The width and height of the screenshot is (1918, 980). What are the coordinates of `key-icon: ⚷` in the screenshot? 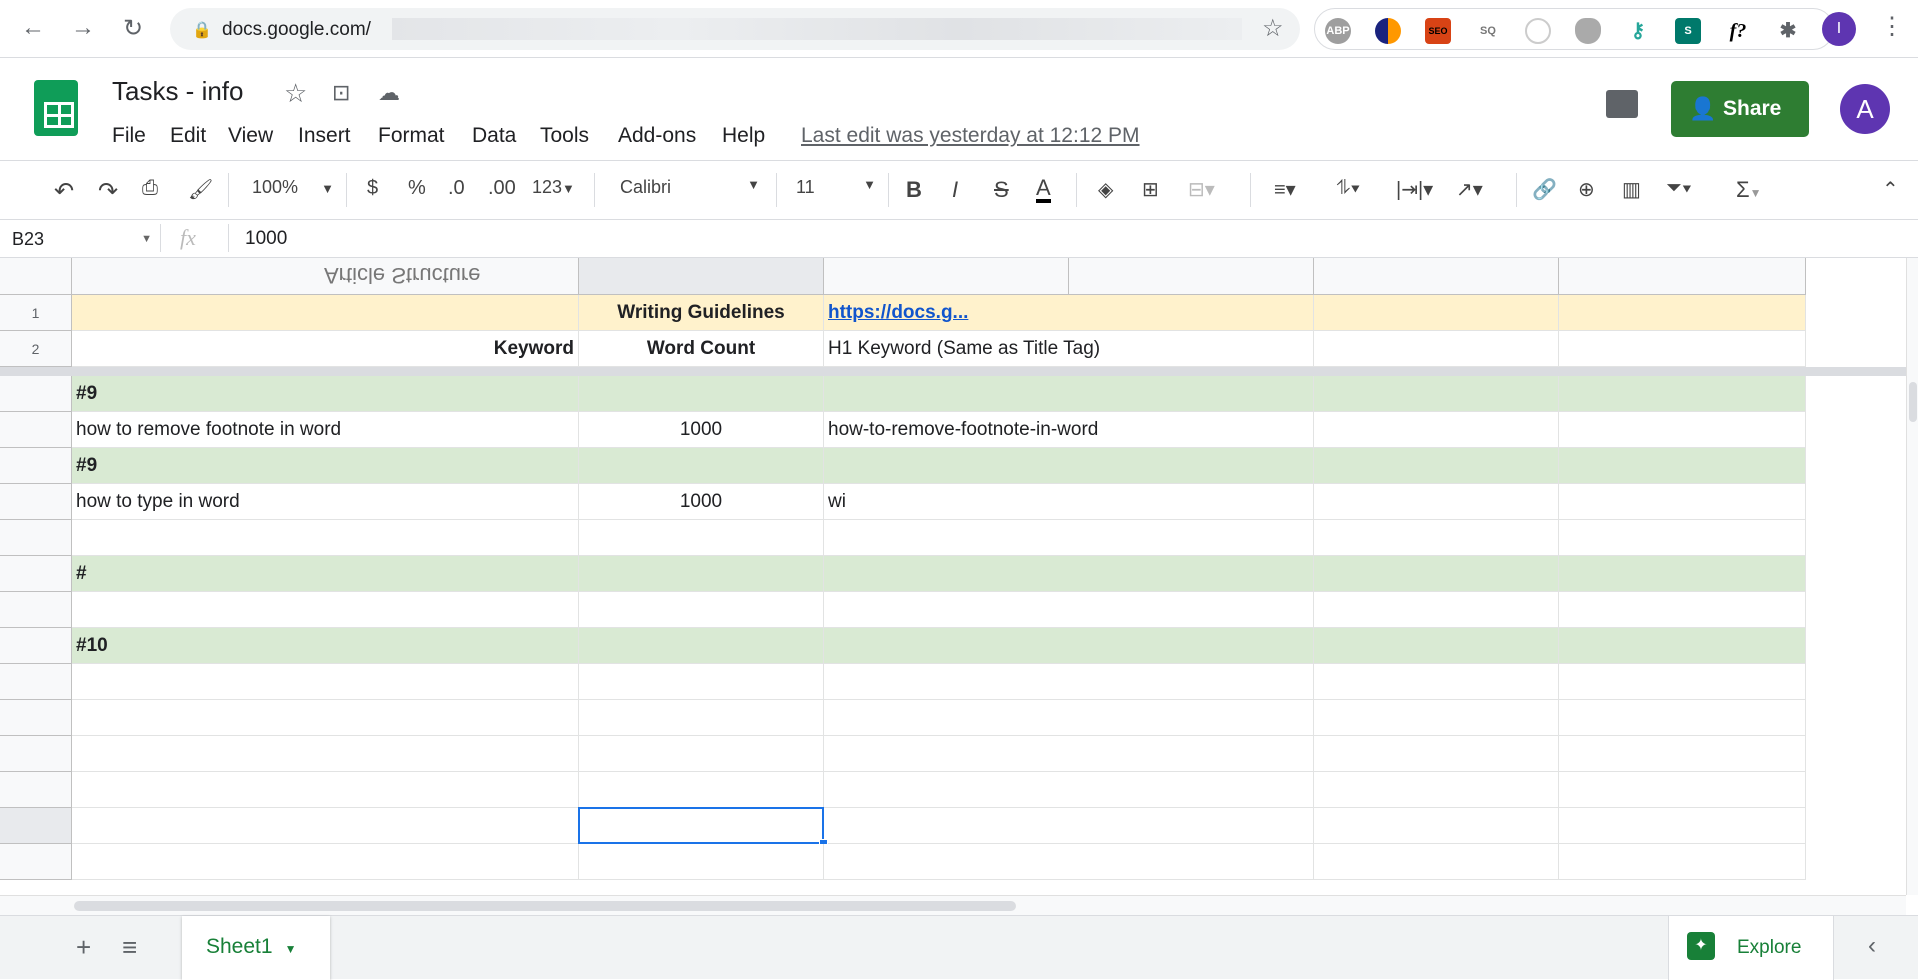 It's located at (1638, 31).